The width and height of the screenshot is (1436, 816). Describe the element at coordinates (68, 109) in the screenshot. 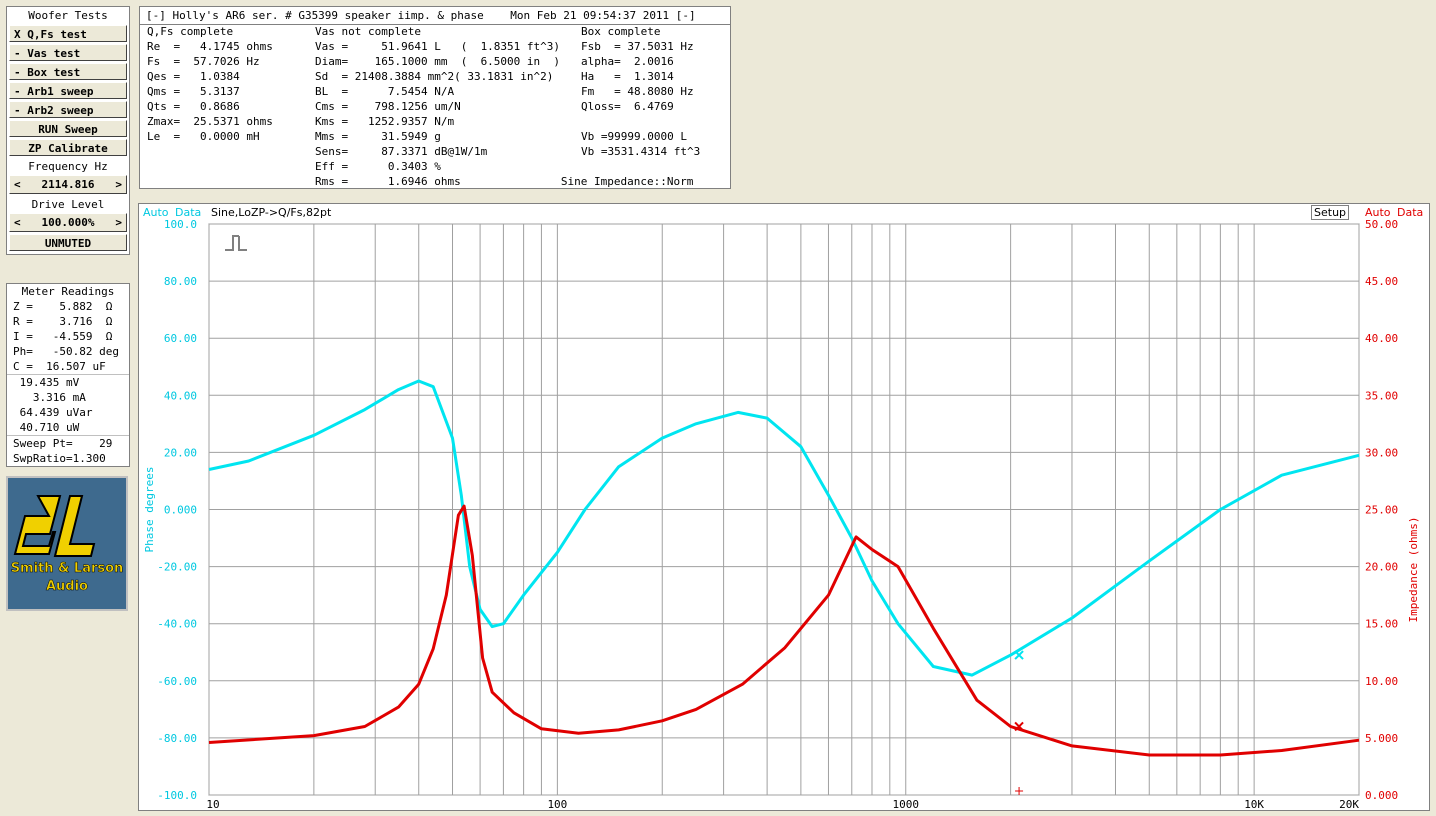

I see `arb2-sweep-button: - Arb2 sweep` at that location.